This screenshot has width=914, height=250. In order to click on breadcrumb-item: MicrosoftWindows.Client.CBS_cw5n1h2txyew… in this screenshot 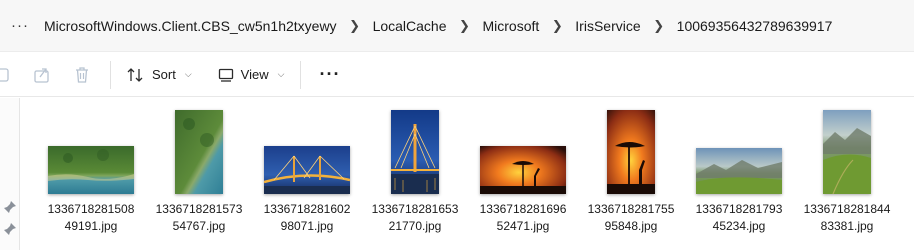, I will do `click(190, 26)`.